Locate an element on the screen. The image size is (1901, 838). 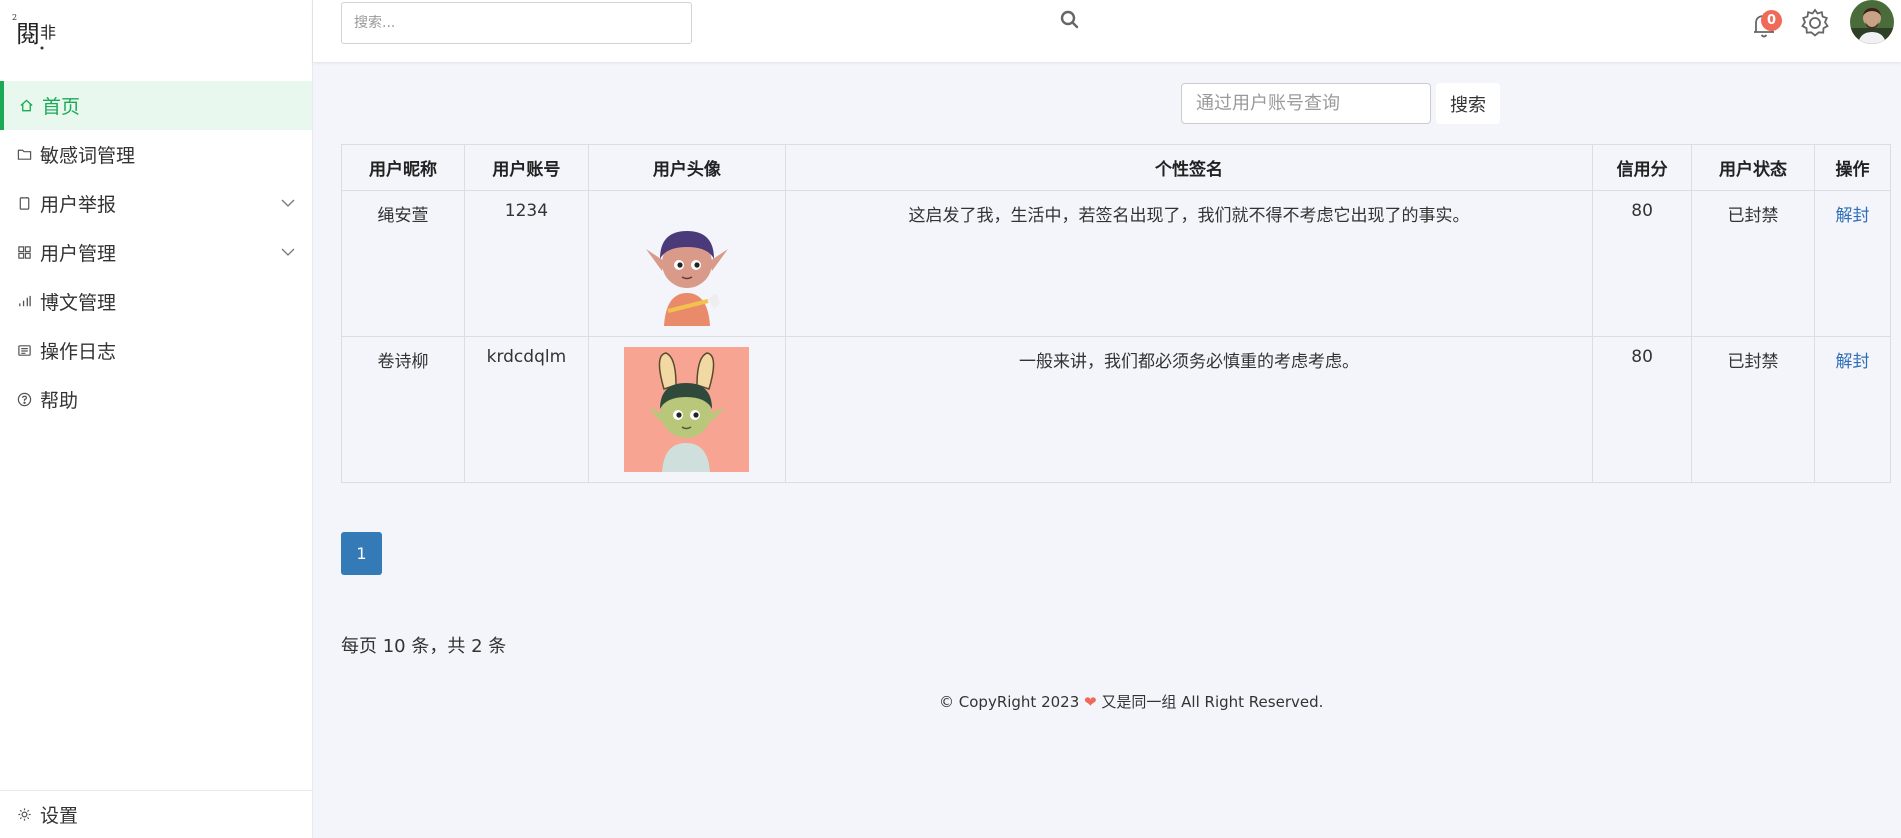
sidebar-item-label: 敏感词管理 is located at coordinates (88, 156).